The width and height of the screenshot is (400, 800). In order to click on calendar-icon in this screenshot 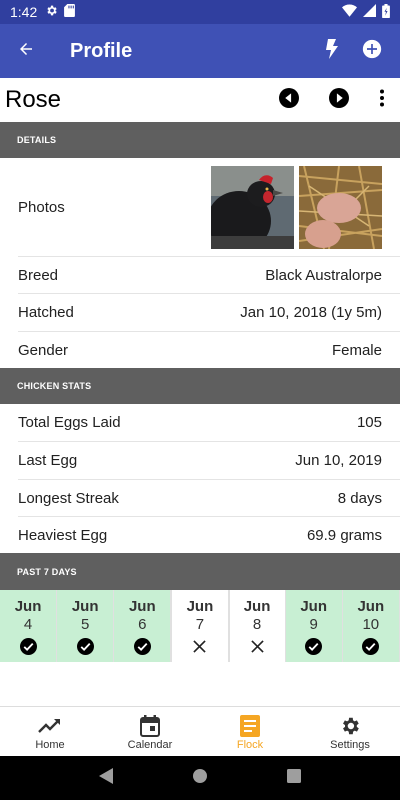, I will do `click(150, 726)`.